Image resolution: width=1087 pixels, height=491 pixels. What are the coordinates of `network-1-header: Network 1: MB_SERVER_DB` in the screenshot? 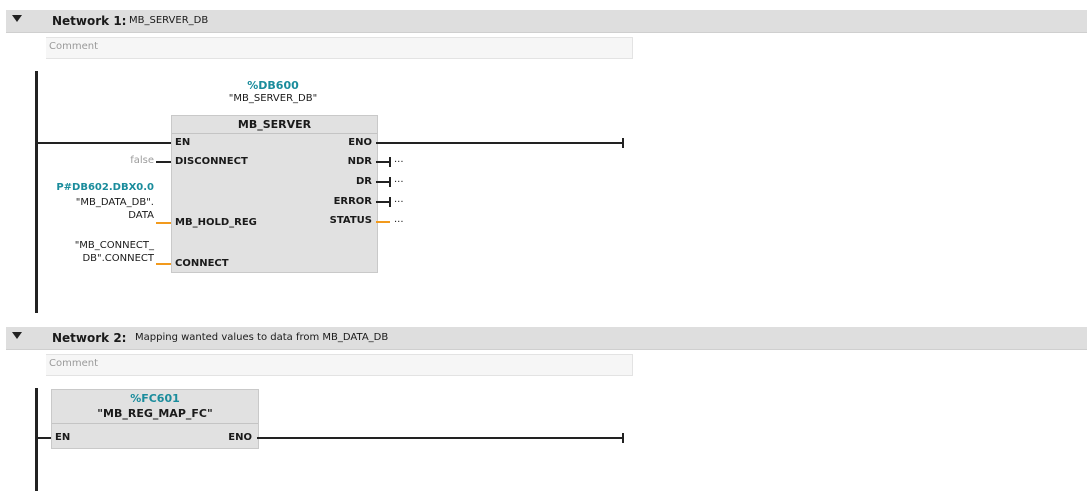 It's located at (546, 21).